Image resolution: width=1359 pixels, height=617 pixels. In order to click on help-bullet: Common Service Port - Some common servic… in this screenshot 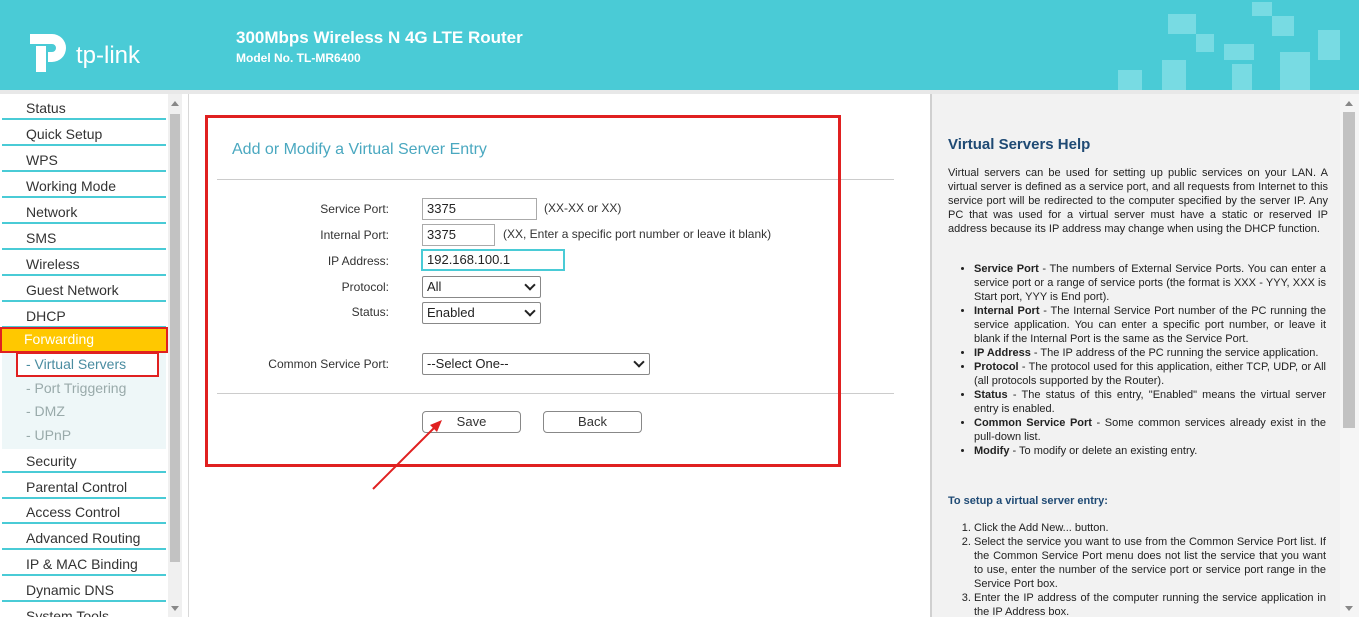, I will do `click(1150, 430)`.